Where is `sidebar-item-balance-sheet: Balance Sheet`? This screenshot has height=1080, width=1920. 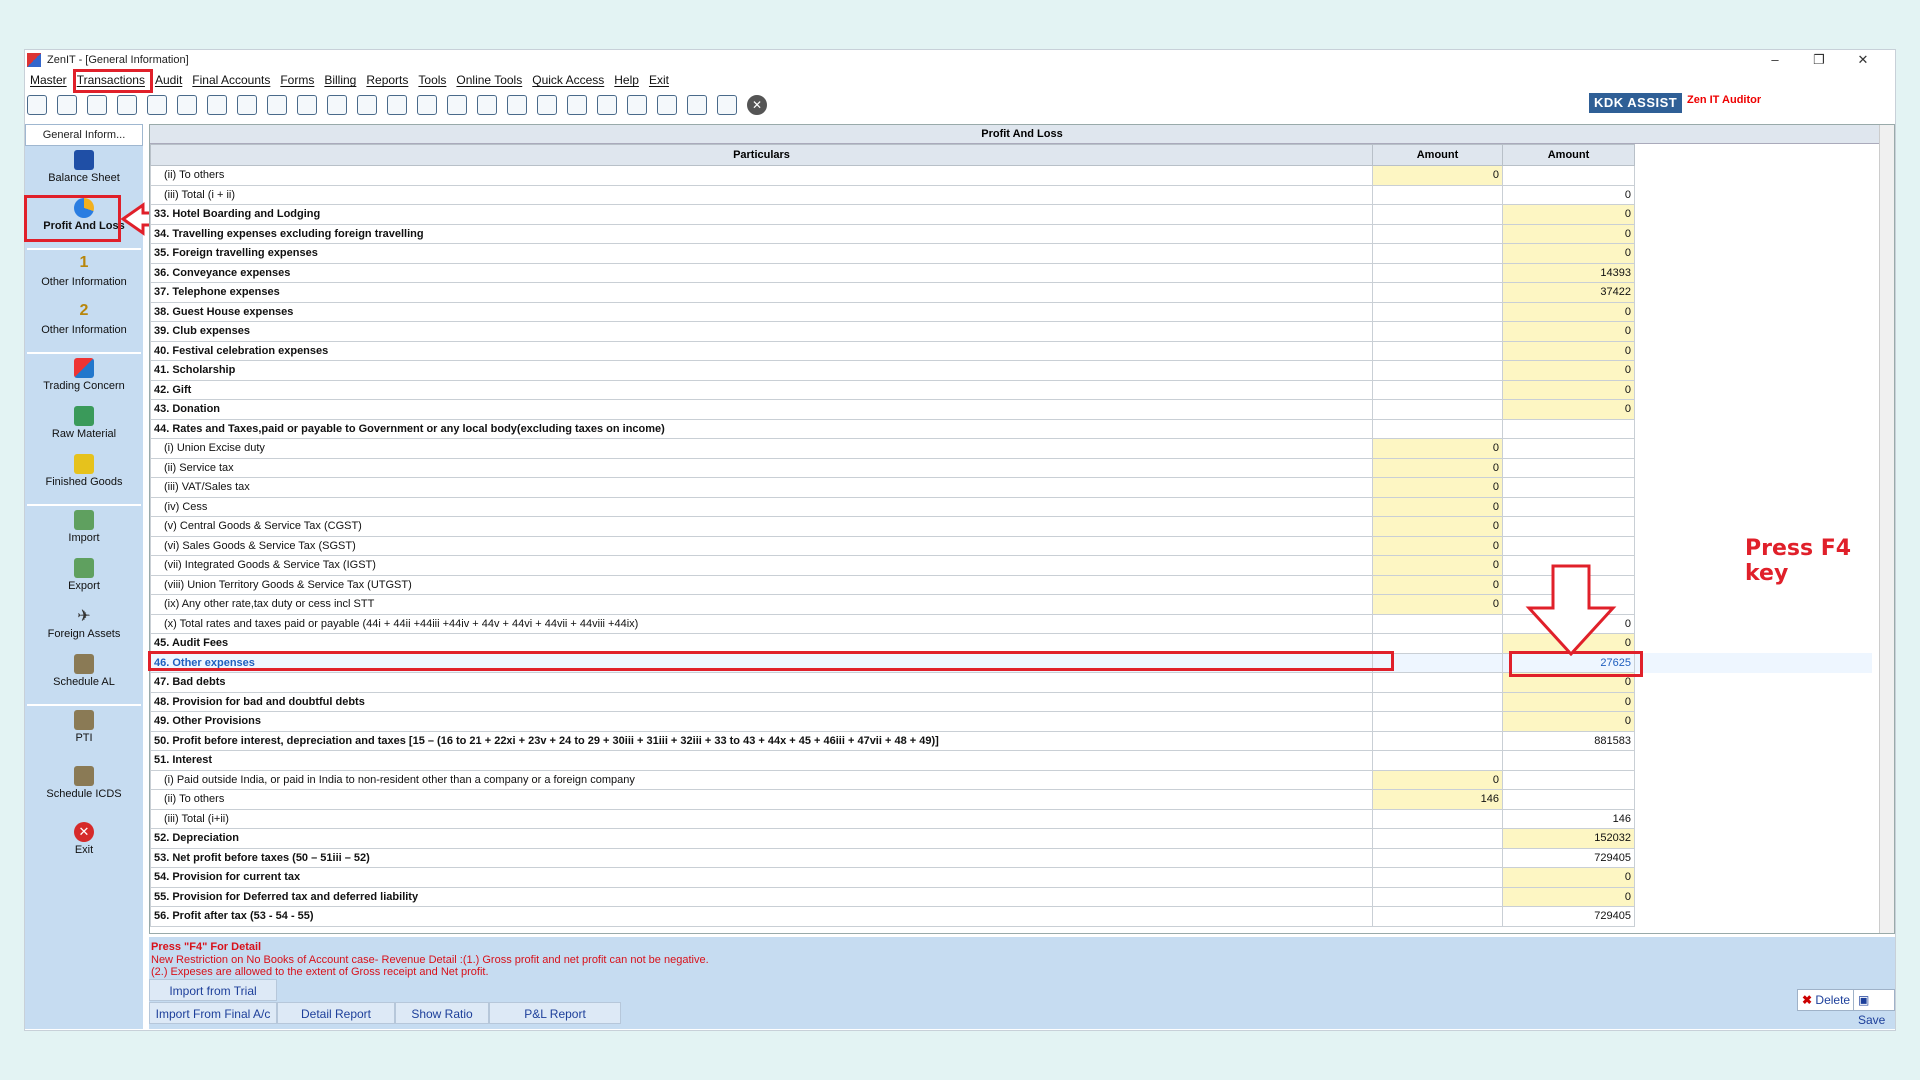
sidebar-item-balance-sheet: Balance Sheet is located at coordinates (84, 167).